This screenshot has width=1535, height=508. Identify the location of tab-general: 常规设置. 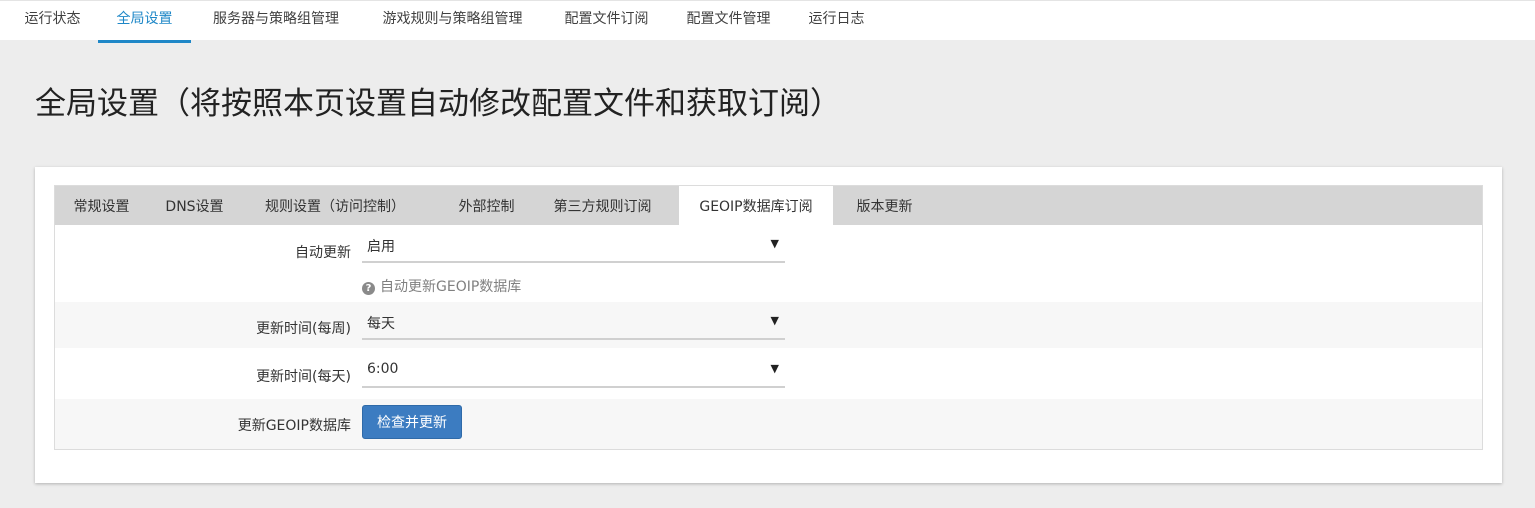
(101, 205).